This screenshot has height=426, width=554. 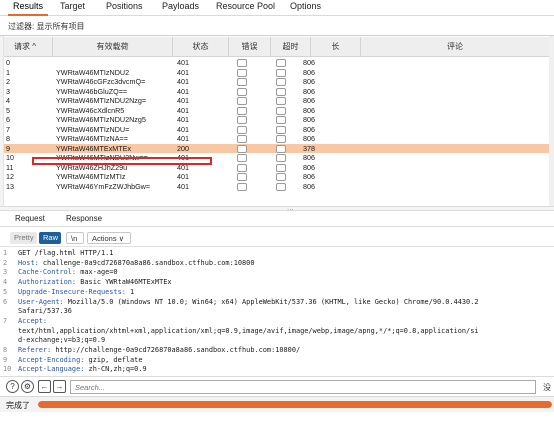 What do you see at coordinates (47, 282) in the screenshot?
I see `header-name: Authorization:` at bounding box center [47, 282].